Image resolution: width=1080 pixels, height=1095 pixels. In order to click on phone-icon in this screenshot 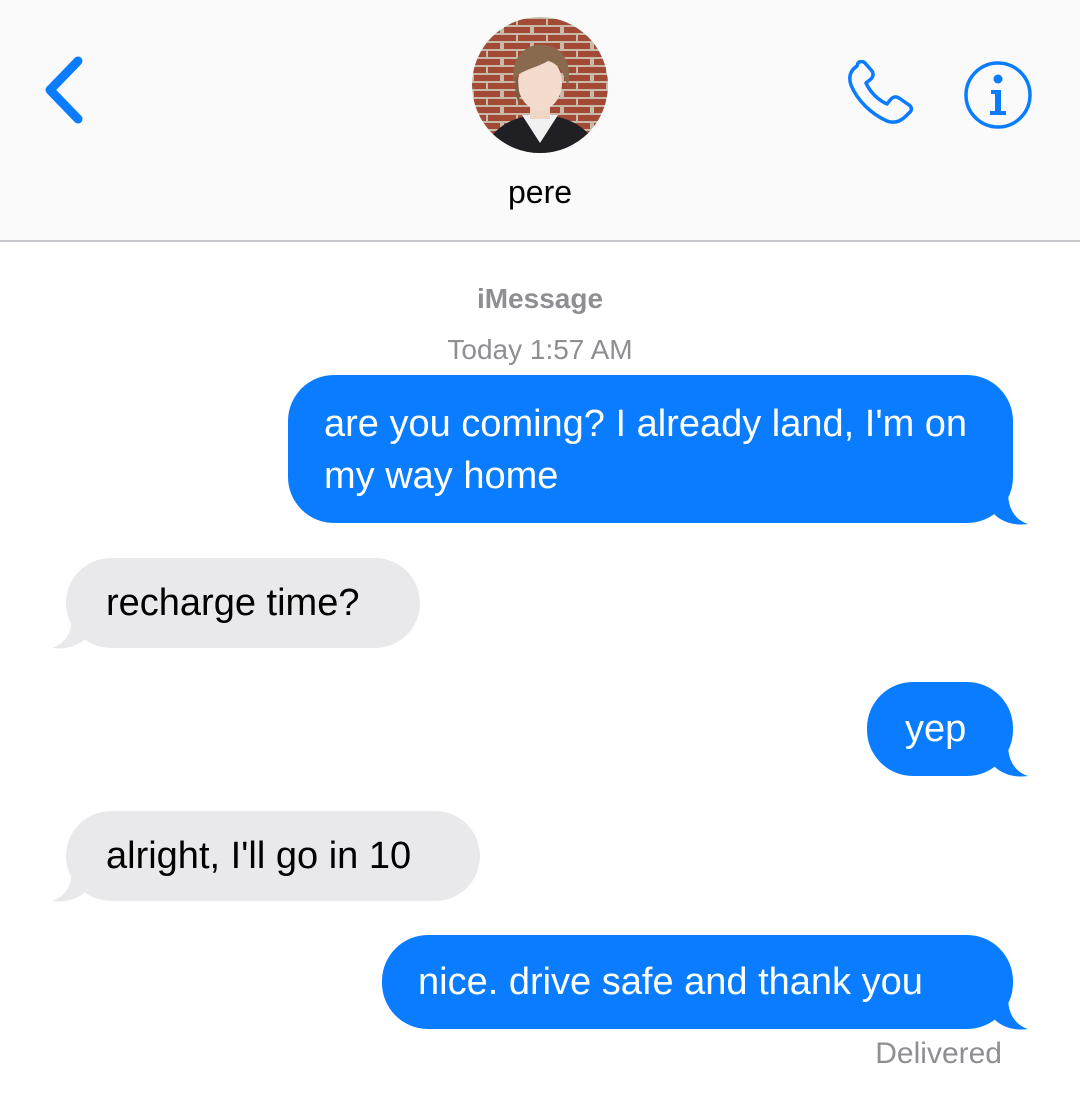, I will do `click(881, 91)`.